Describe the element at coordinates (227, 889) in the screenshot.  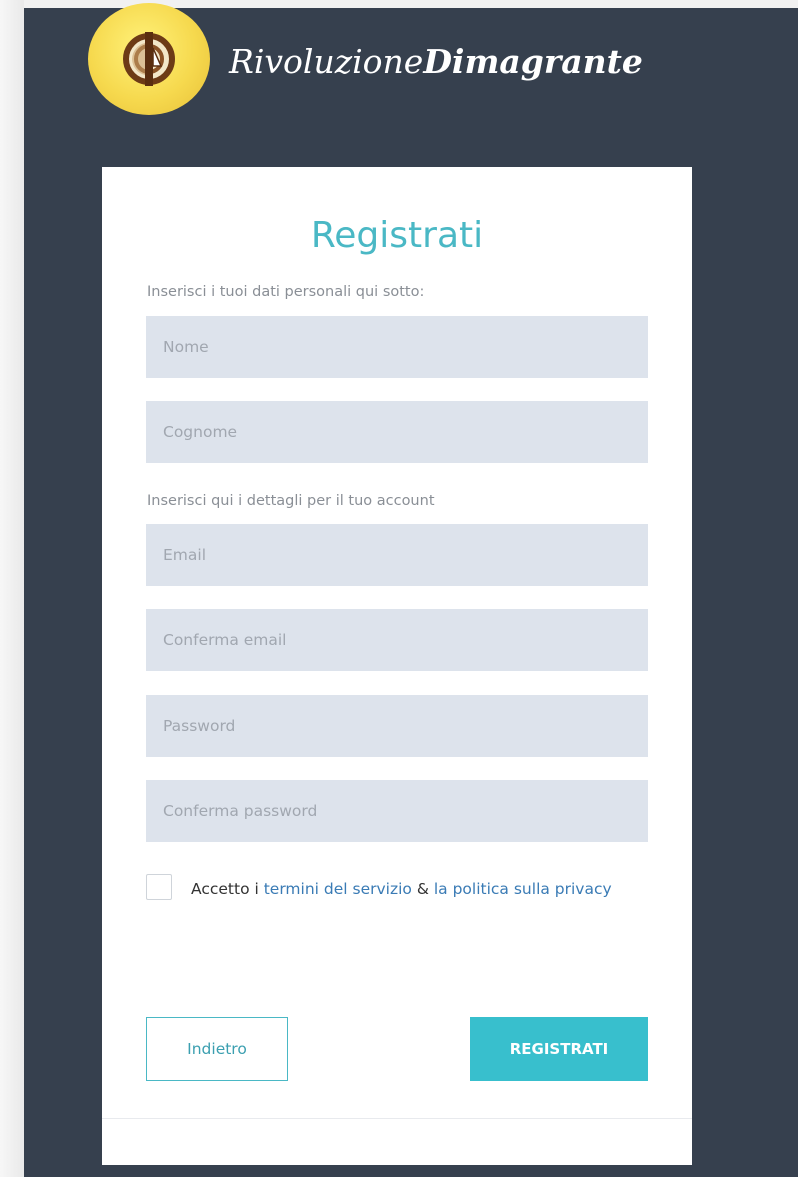
I see `terms-prefix: Accetto i` at that location.